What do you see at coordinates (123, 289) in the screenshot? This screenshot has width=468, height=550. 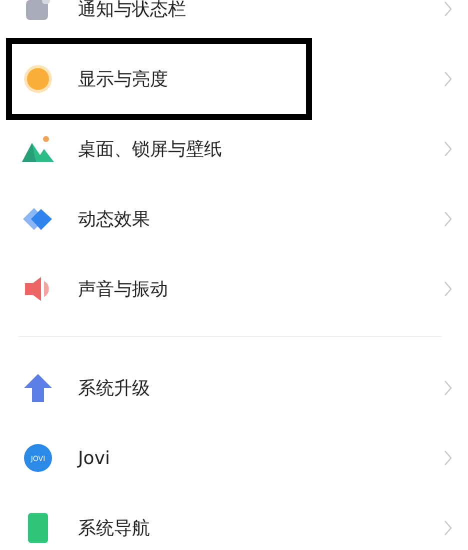 I see `settings-label: 声音与振动` at bounding box center [123, 289].